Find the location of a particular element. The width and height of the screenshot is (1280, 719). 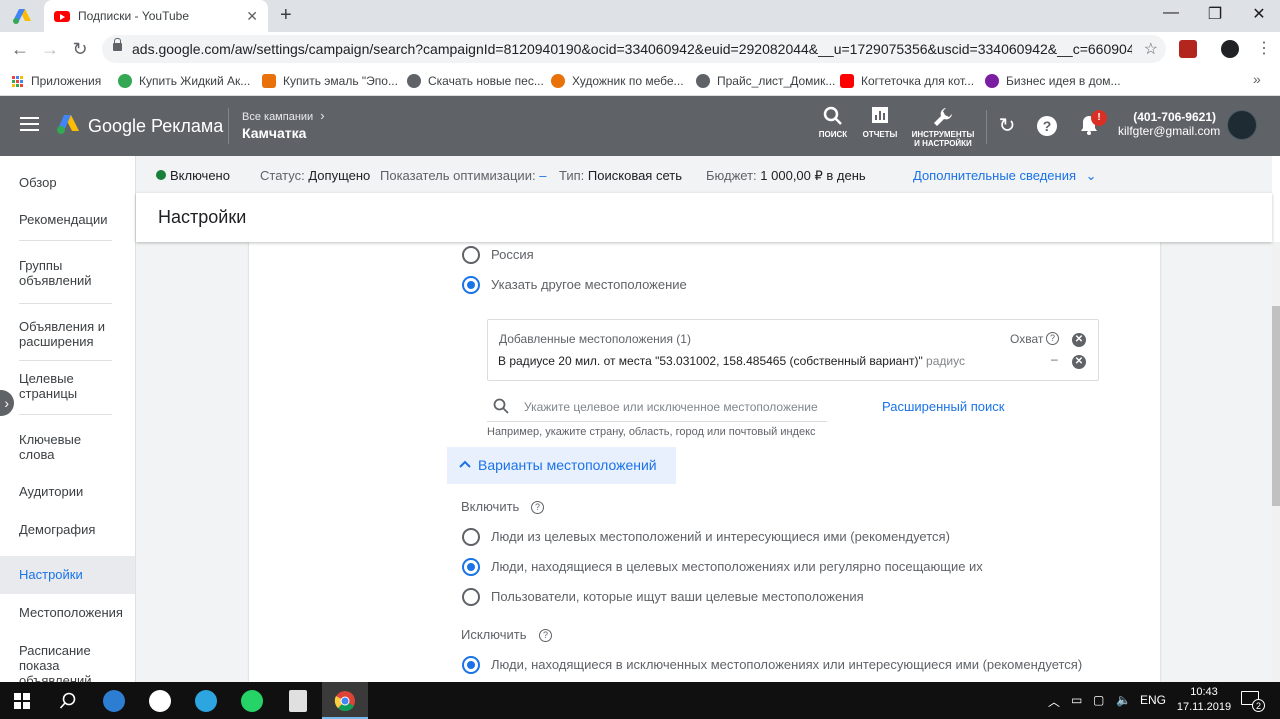

sidebar-item-audiences: Аудитории is located at coordinates (67, 491).